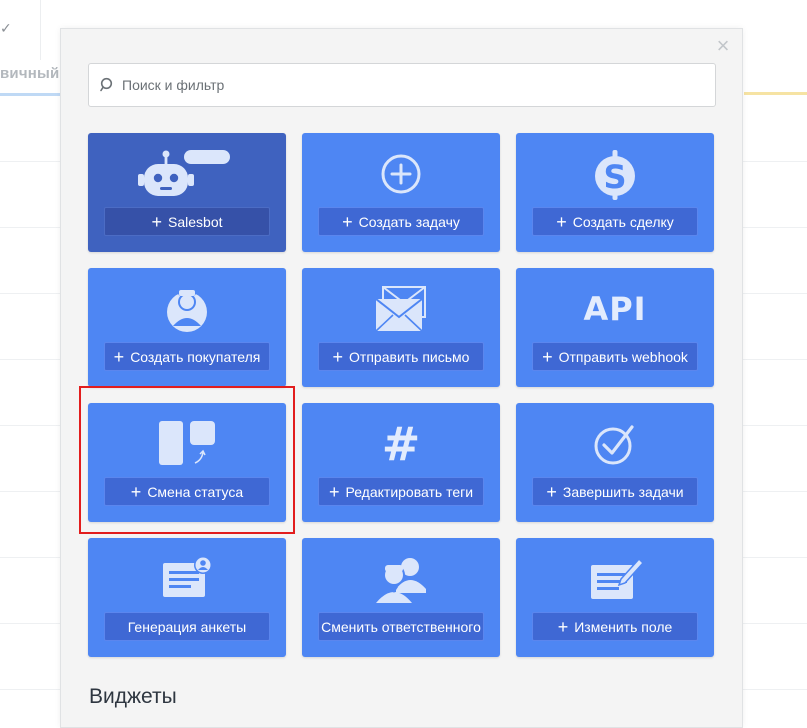  I want to click on action-card-create-deal: S + Создать сделку, so click(615, 192).